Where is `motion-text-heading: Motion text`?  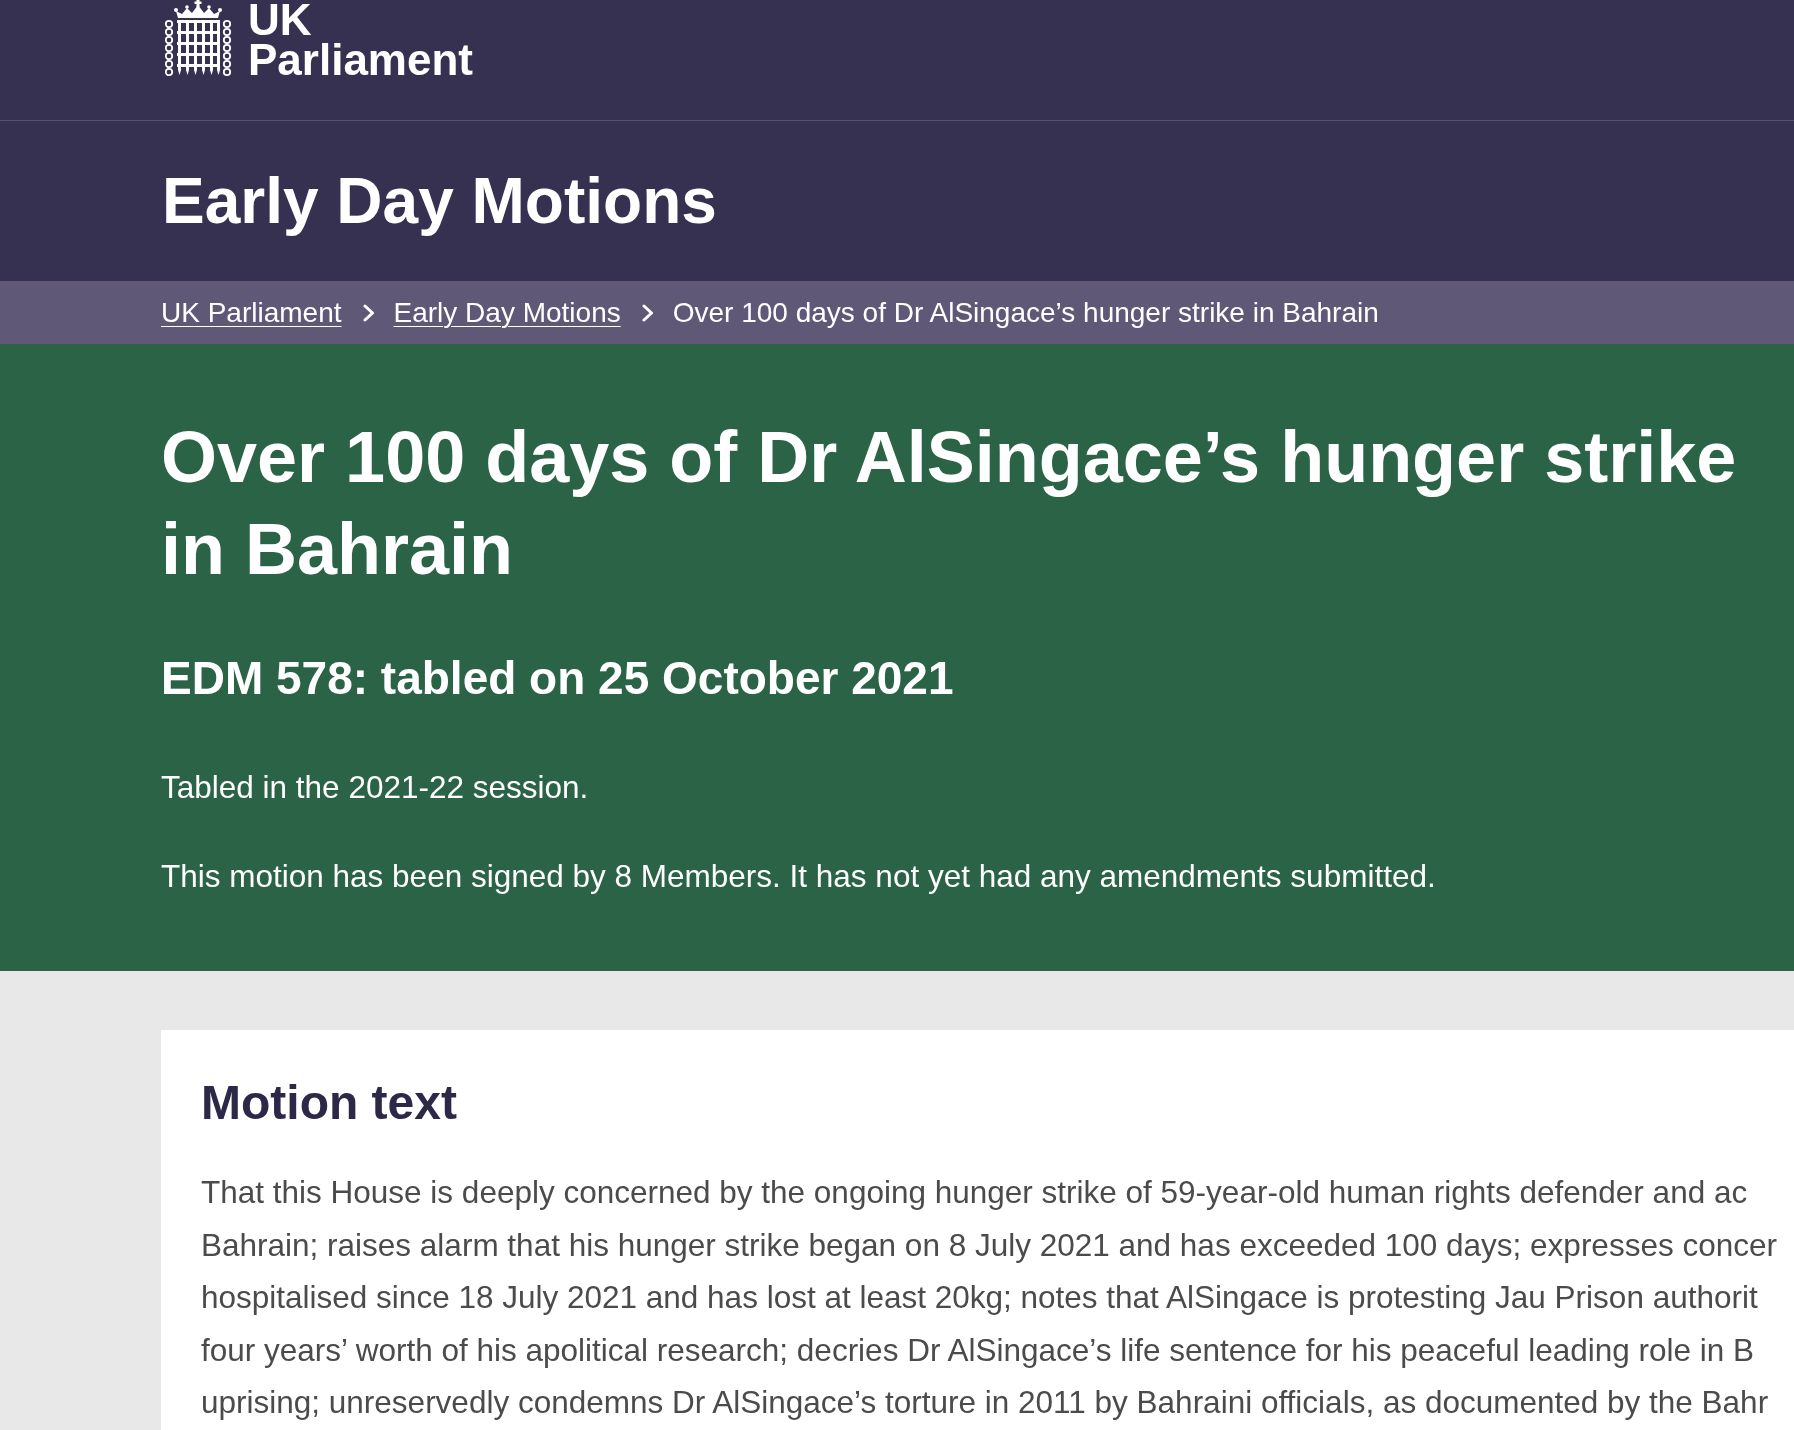
motion-text-heading: Motion text is located at coordinates (329, 1103).